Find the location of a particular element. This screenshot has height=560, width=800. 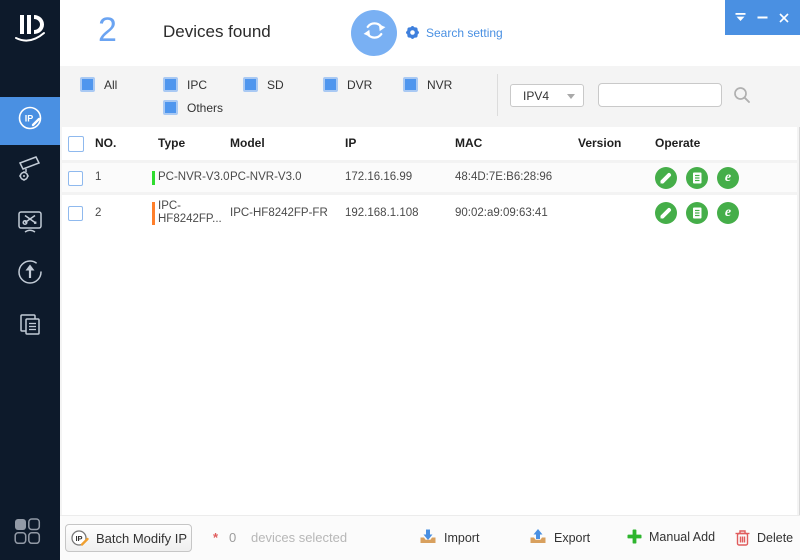

refresh-icon is located at coordinates (374, 33).